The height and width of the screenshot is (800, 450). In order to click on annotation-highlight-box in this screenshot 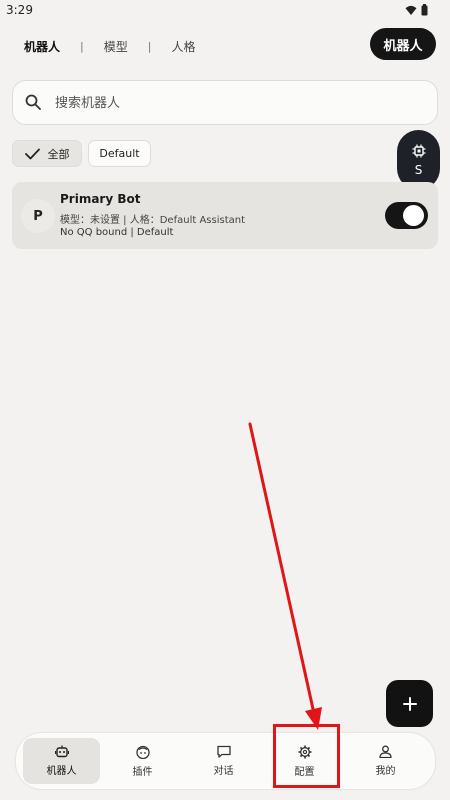, I will do `click(306, 756)`.